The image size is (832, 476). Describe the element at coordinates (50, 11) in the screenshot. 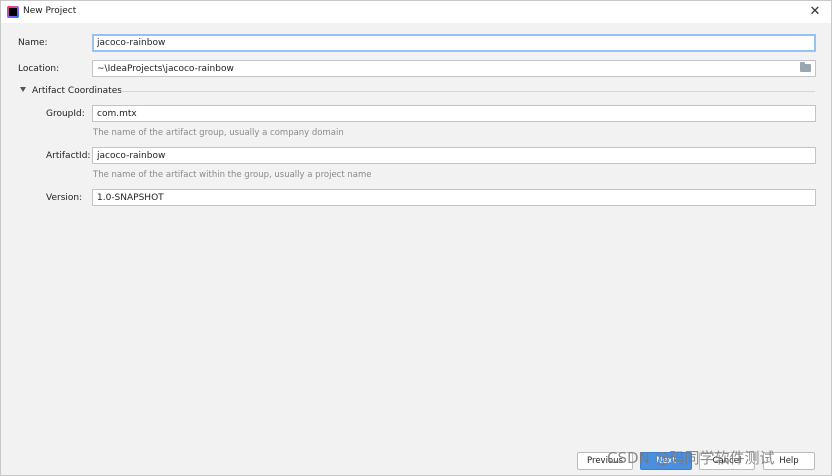

I see `window-title: New Project` at that location.